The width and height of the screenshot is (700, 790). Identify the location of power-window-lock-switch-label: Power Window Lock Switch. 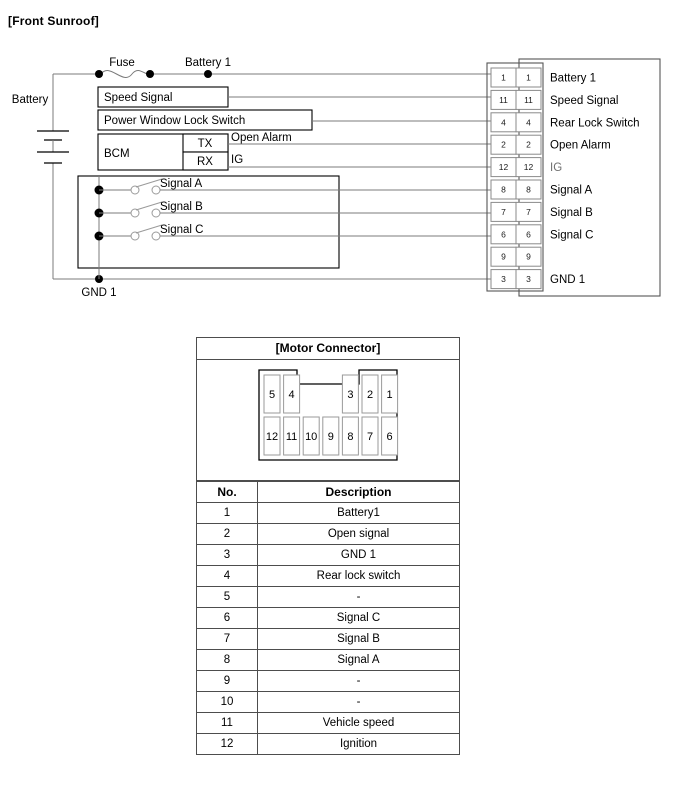
(174, 121).